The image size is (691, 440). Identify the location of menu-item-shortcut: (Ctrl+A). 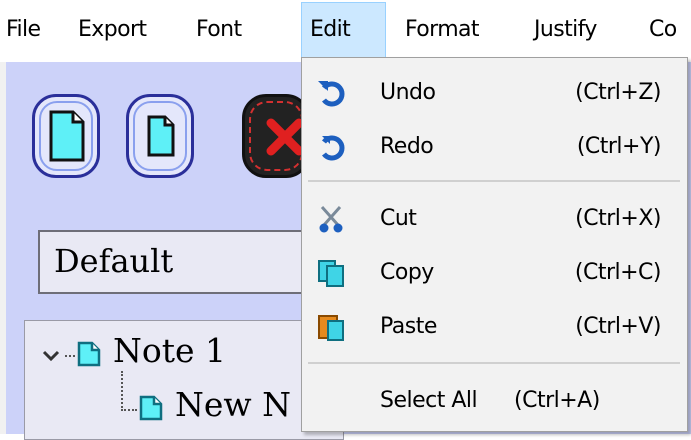
(557, 400).